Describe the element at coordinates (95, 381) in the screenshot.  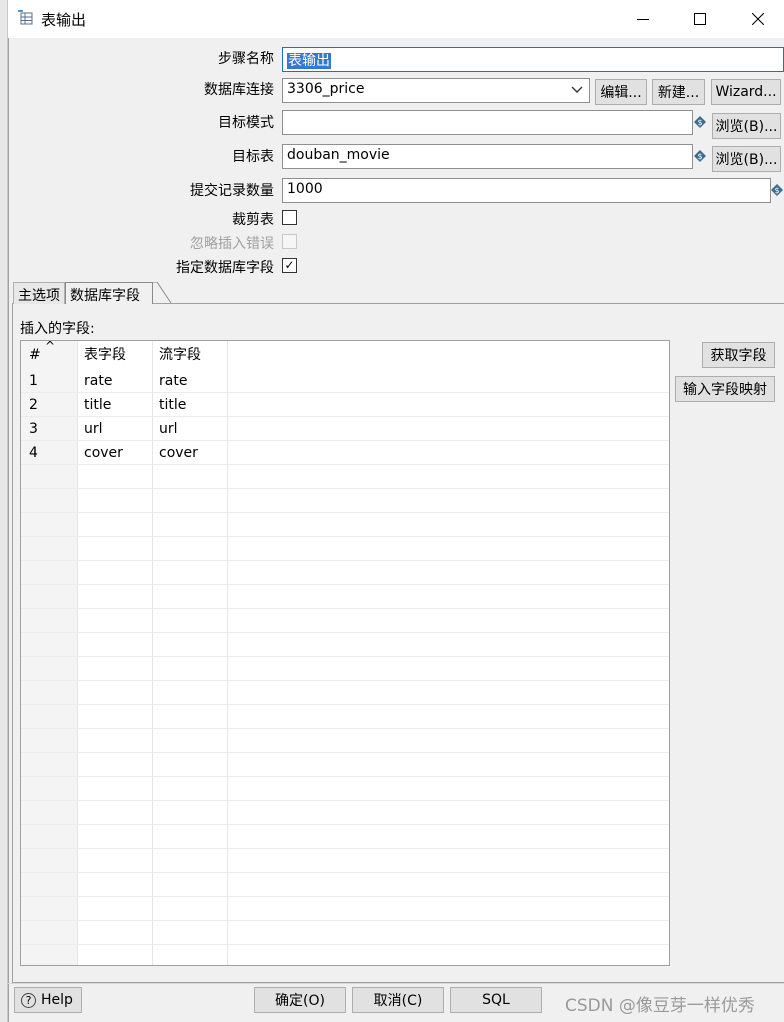
I see `table-field-cell: rate` at that location.